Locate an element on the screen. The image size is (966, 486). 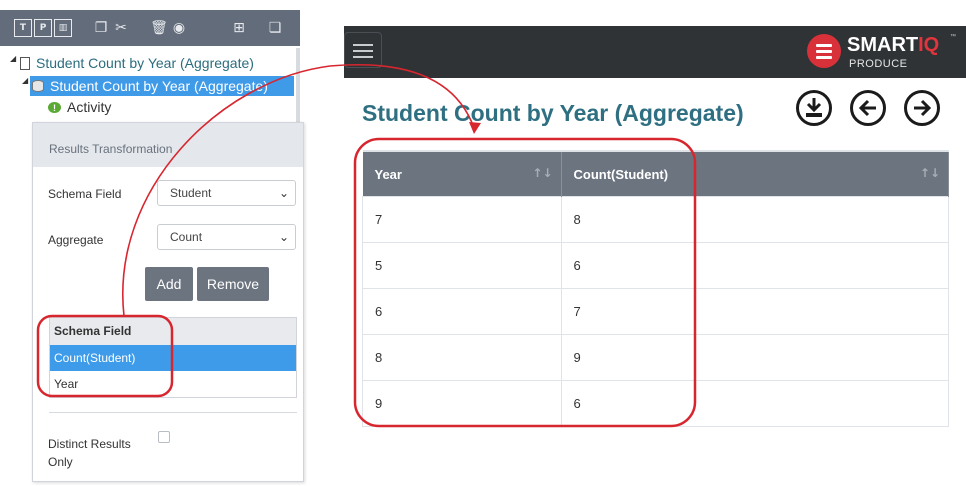
logo-icon is located at coordinates (824, 51).